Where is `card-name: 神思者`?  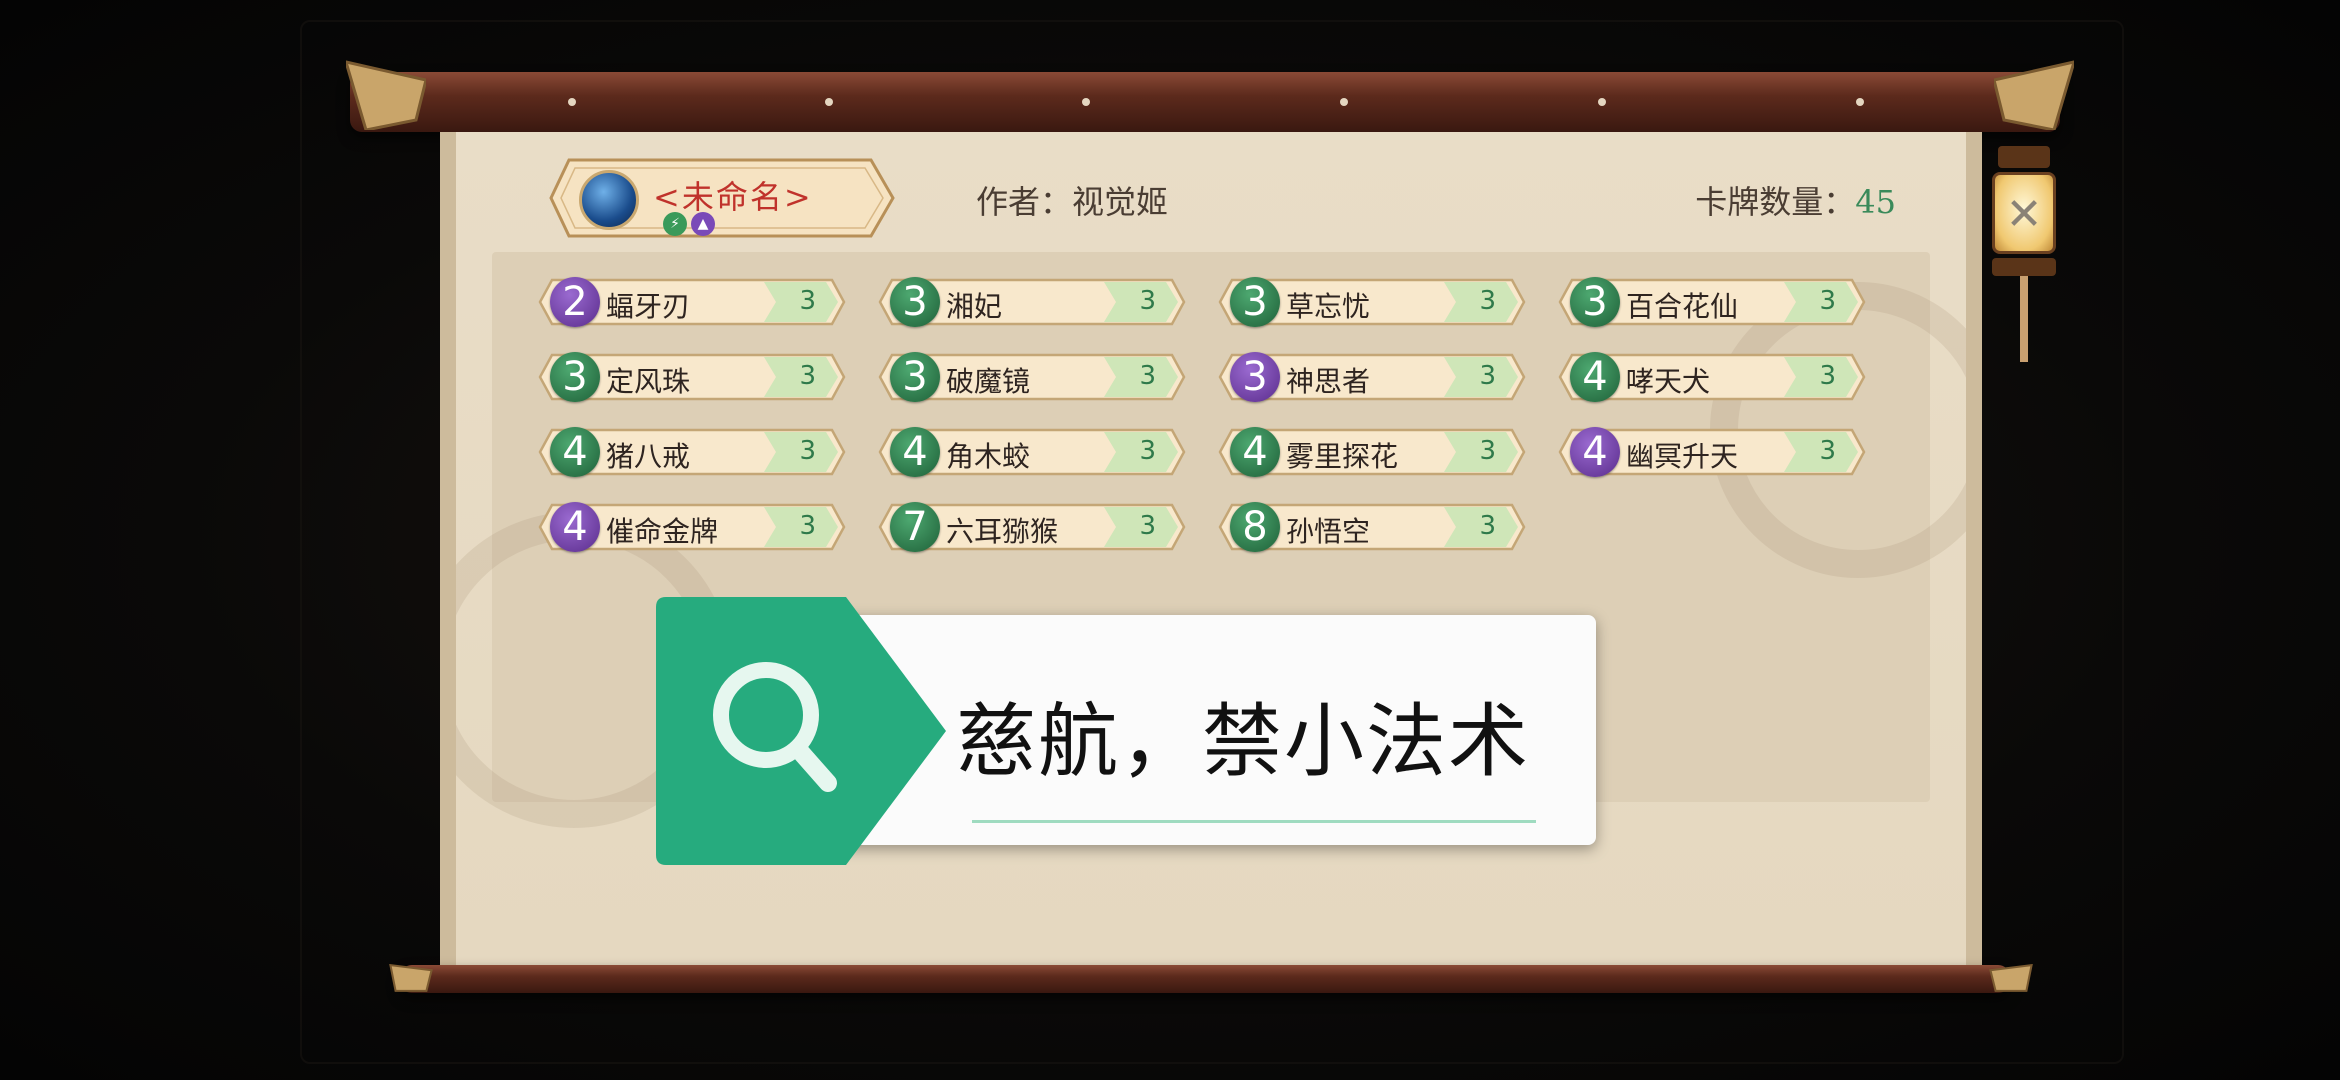
card-name: 神思者 is located at coordinates (1328, 381).